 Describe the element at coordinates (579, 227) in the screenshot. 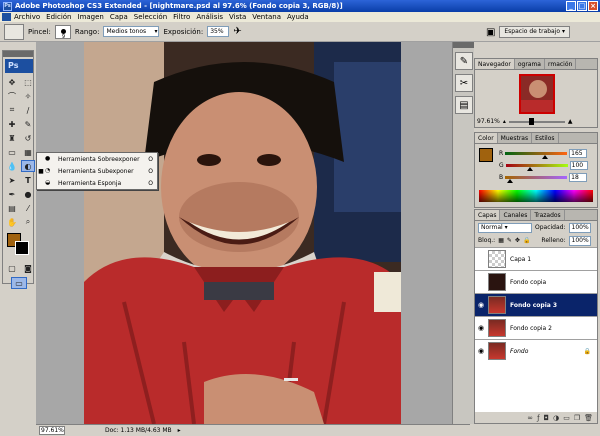

I see `opacity-input: 100%` at that location.